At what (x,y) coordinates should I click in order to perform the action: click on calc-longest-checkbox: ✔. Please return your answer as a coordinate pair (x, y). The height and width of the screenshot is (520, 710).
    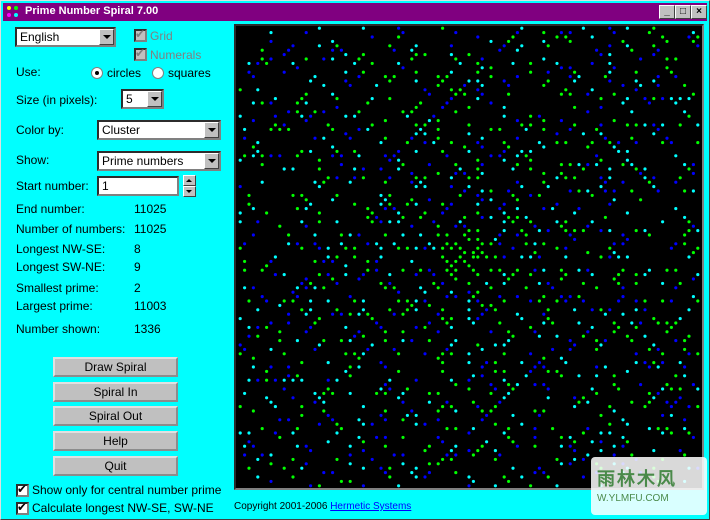
    Looking at the image, I should click on (22, 507).